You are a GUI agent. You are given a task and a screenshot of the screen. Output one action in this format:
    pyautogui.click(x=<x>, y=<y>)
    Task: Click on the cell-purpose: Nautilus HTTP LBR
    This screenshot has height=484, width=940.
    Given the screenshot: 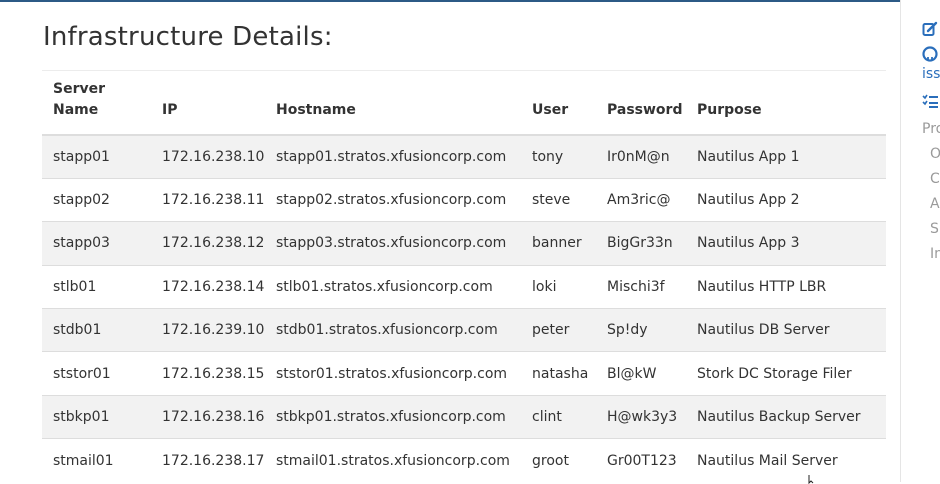 What is the action you would take?
    pyautogui.click(x=786, y=286)
    